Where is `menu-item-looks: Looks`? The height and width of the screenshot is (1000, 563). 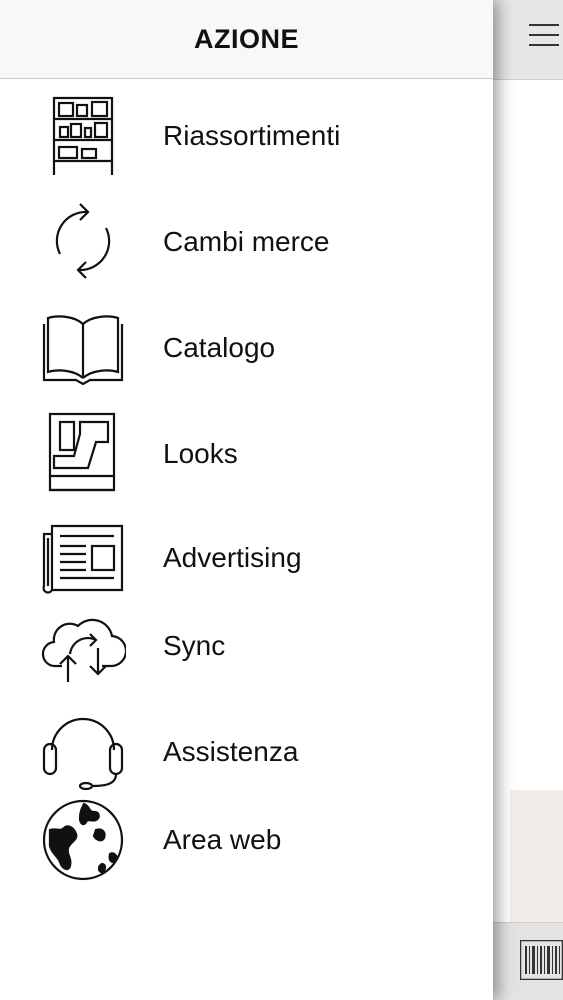
menu-item-looks: Looks is located at coordinates (246, 453).